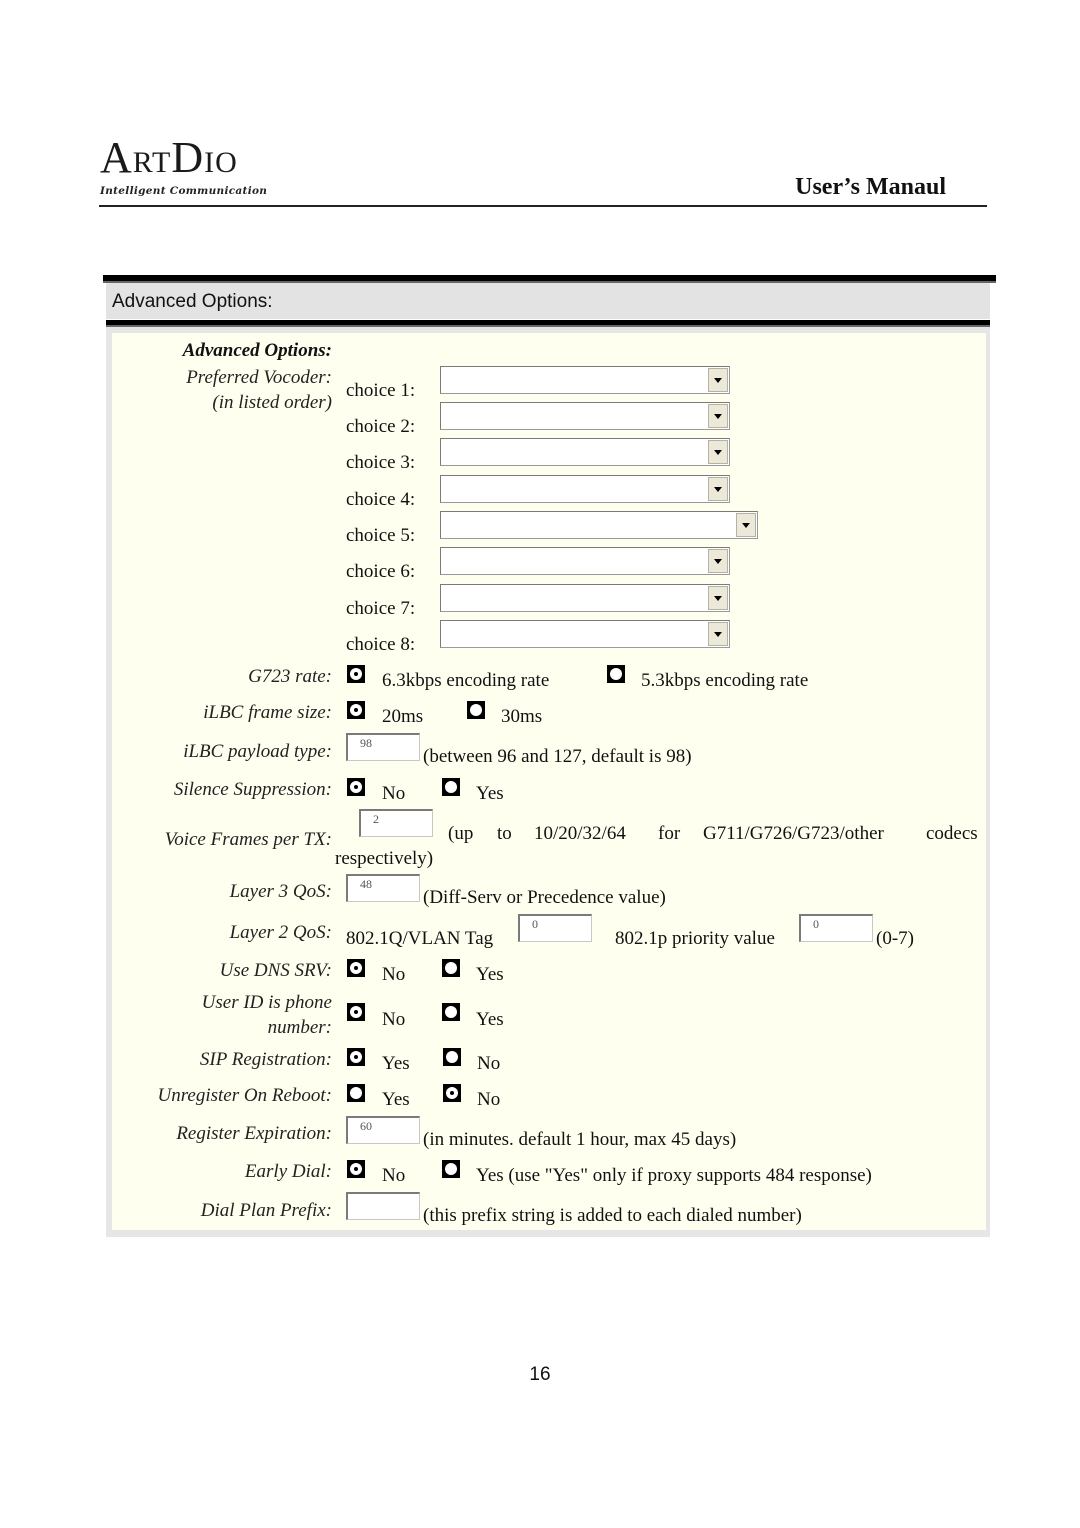  Describe the element at coordinates (266, 1210) in the screenshot. I see `dial-plan-prefix-label: Dial Plan Prefix:` at that location.